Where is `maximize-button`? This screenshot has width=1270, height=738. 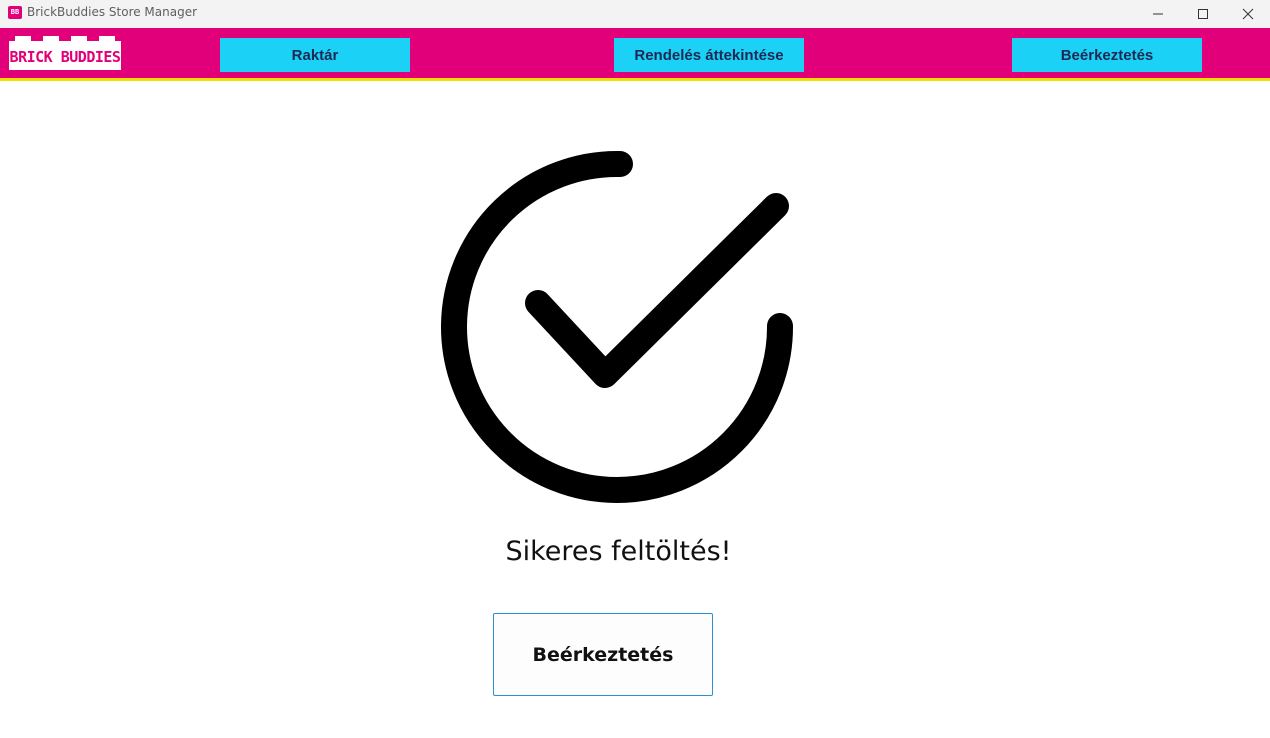
maximize-button is located at coordinates (1203, 14).